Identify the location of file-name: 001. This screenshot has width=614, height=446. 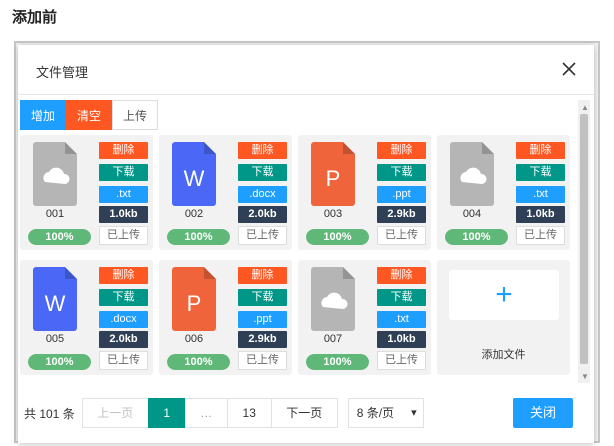
(55, 214).